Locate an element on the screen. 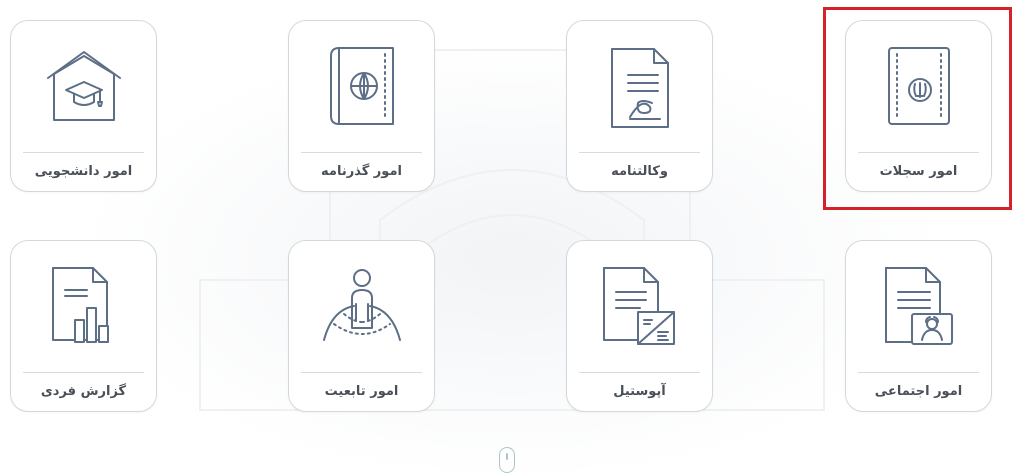 Image resolution: width=1024 pixels, height=473 pixels. signed-document-icon is located at coordinates (639, 86).